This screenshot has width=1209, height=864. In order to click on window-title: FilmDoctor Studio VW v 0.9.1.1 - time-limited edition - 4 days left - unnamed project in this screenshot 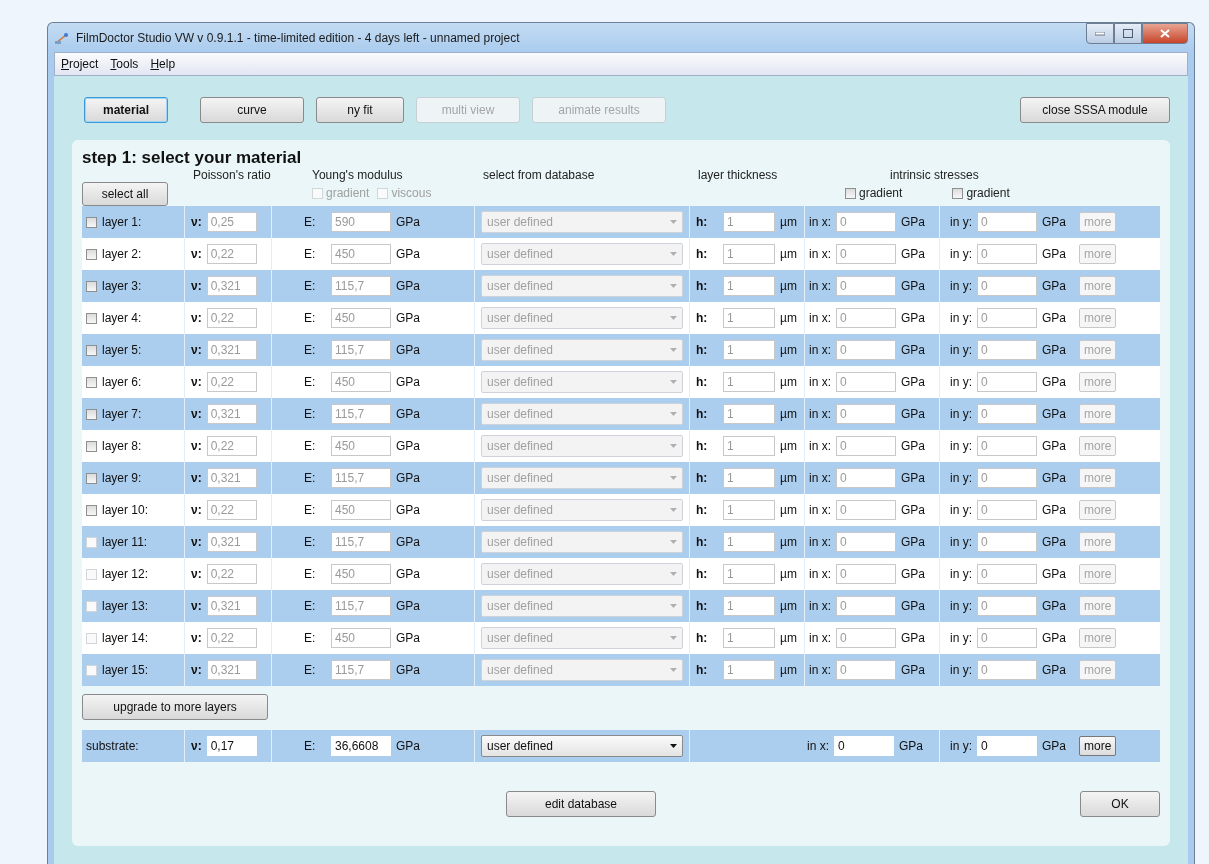, I will do `click(298, 37)`.